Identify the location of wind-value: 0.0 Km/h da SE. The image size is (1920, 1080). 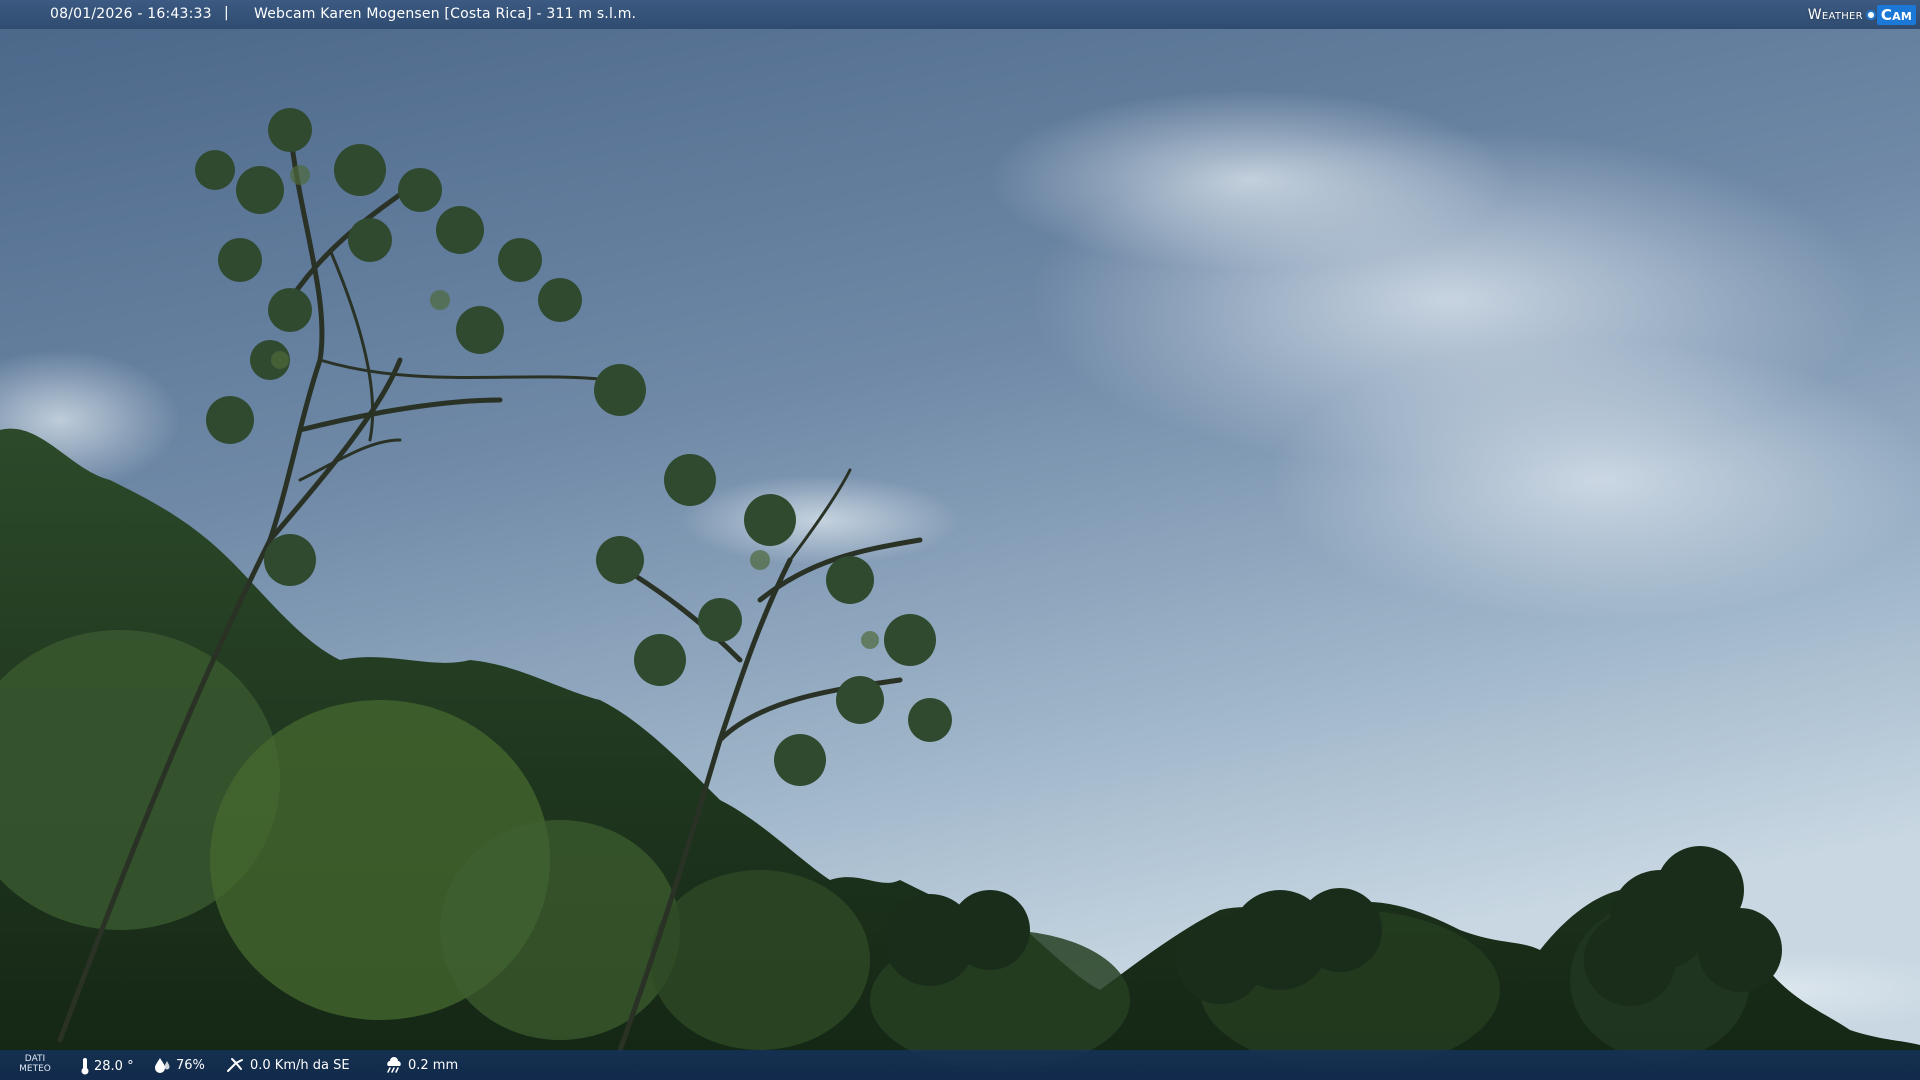
(300, 1065).